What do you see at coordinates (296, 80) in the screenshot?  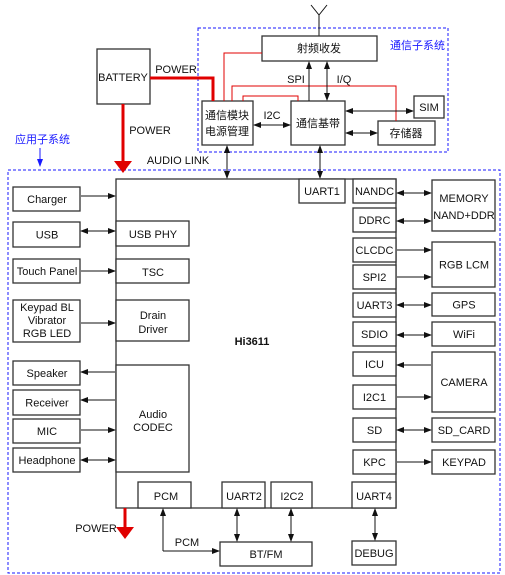 I see `spi-label: SPI` at bounding box center [296, 80].